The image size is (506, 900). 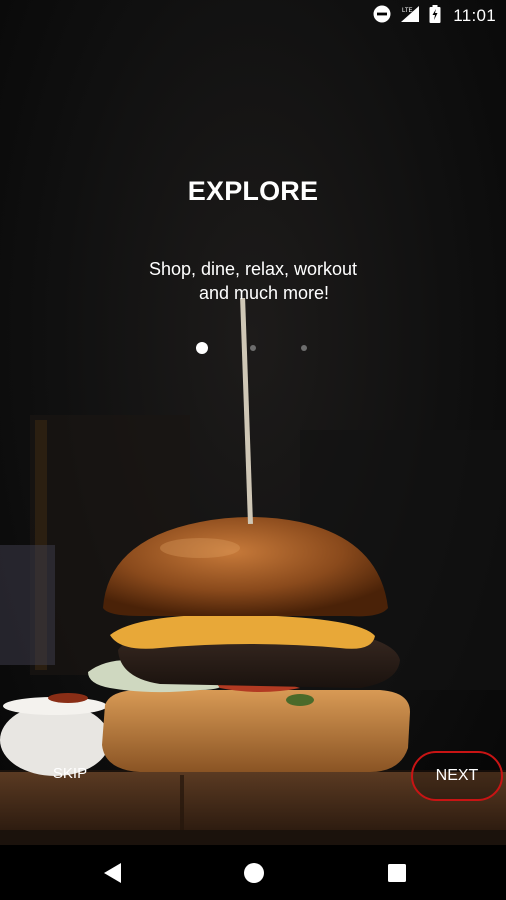 What do you see at coordinates (397, 873) in the screenshot?
I see `recents-icon` at bounding box center [397, 873].